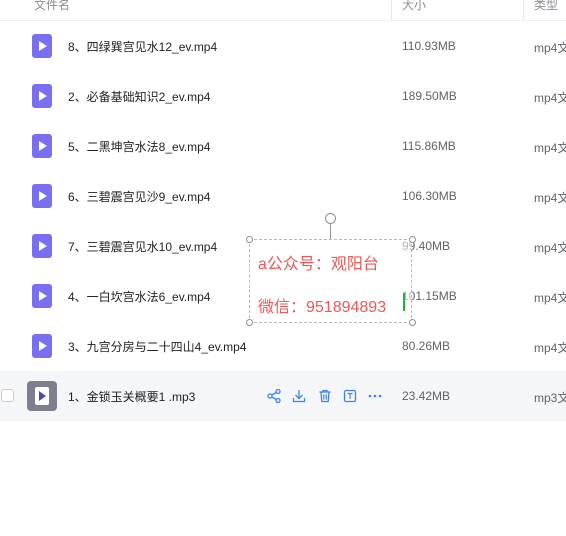 The image size is (566, 536). I want to click on column-header-name: 文件名, so click(52, 6).